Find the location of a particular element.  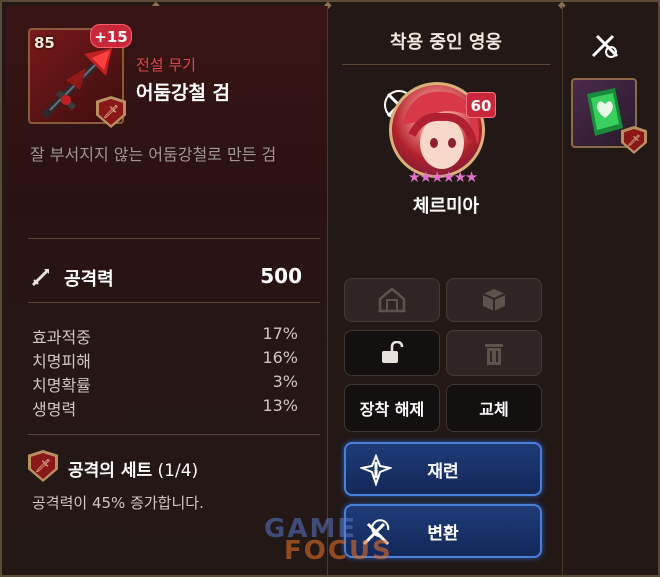

main-stat-label: 공격력 is located at coordinates (89, 279).